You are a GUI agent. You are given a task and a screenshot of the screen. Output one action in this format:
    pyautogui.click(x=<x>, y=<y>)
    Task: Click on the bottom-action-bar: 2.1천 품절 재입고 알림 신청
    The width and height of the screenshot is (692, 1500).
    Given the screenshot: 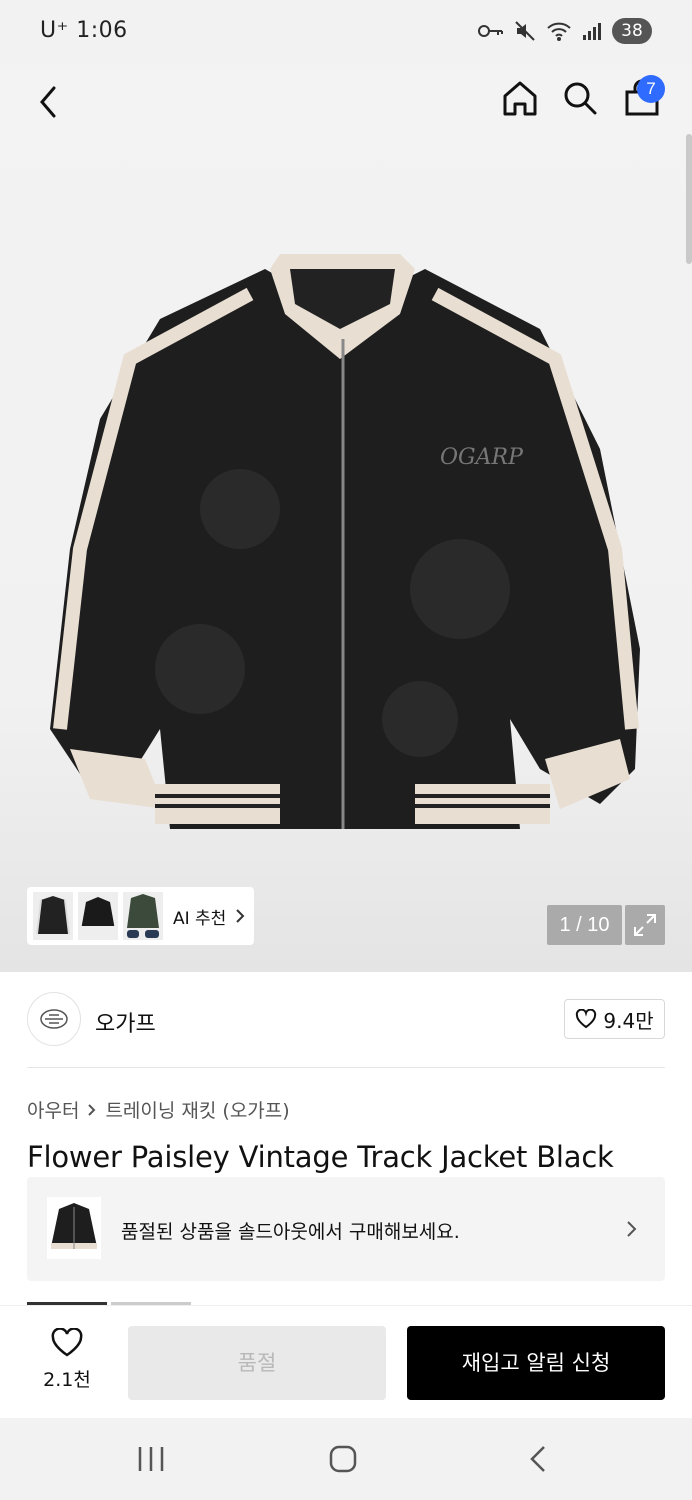 What is the action you would take?
    pyautogui.click(x=346, y=1361)
    